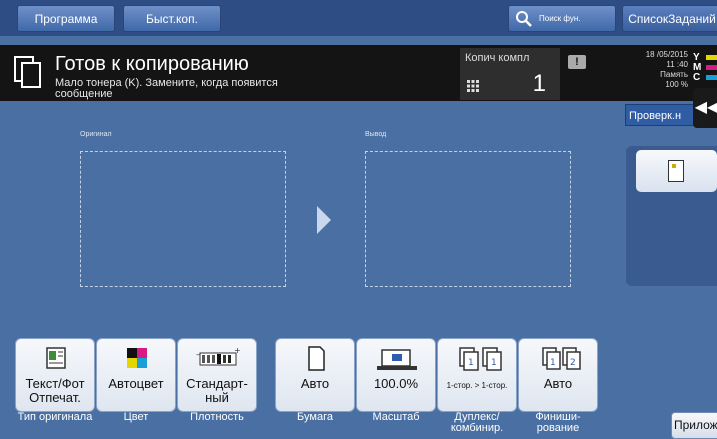 The width and height of the screenshot is (717, 439). I want to click on check-details-button: Проверк.н, so click(661, 115).